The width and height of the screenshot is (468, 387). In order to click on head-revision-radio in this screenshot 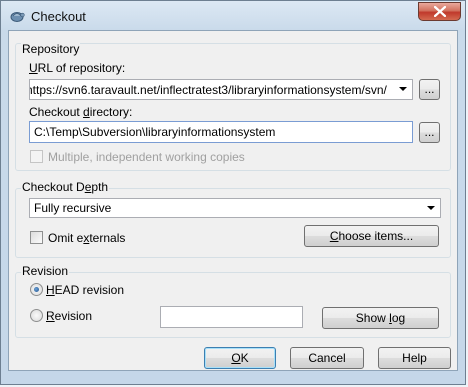, I will do `click(36, 289)`.